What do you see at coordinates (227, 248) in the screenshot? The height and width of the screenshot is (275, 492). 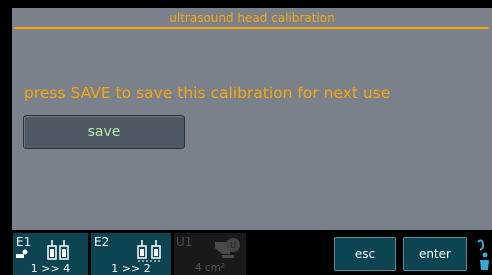 I see `ultrasound-head-icon: U` at bounding box center [227, 248].